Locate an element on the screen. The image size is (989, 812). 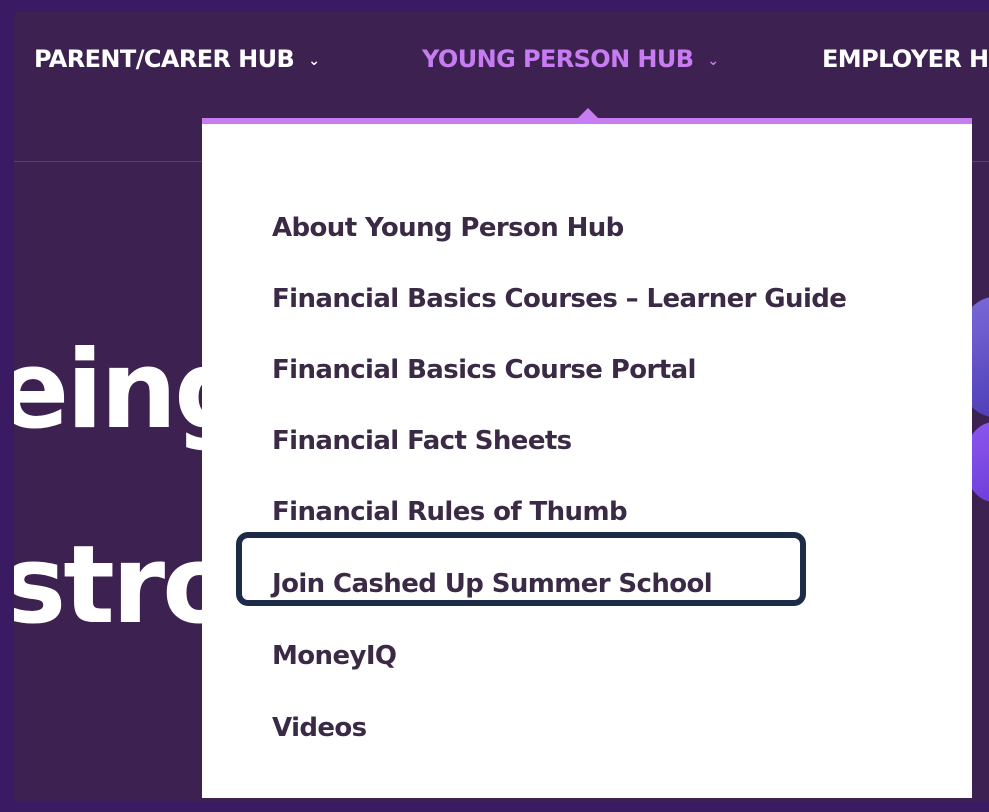
menu-item-about-young-person-hub: About Young Person Hub is located at coordinates (448, 228).